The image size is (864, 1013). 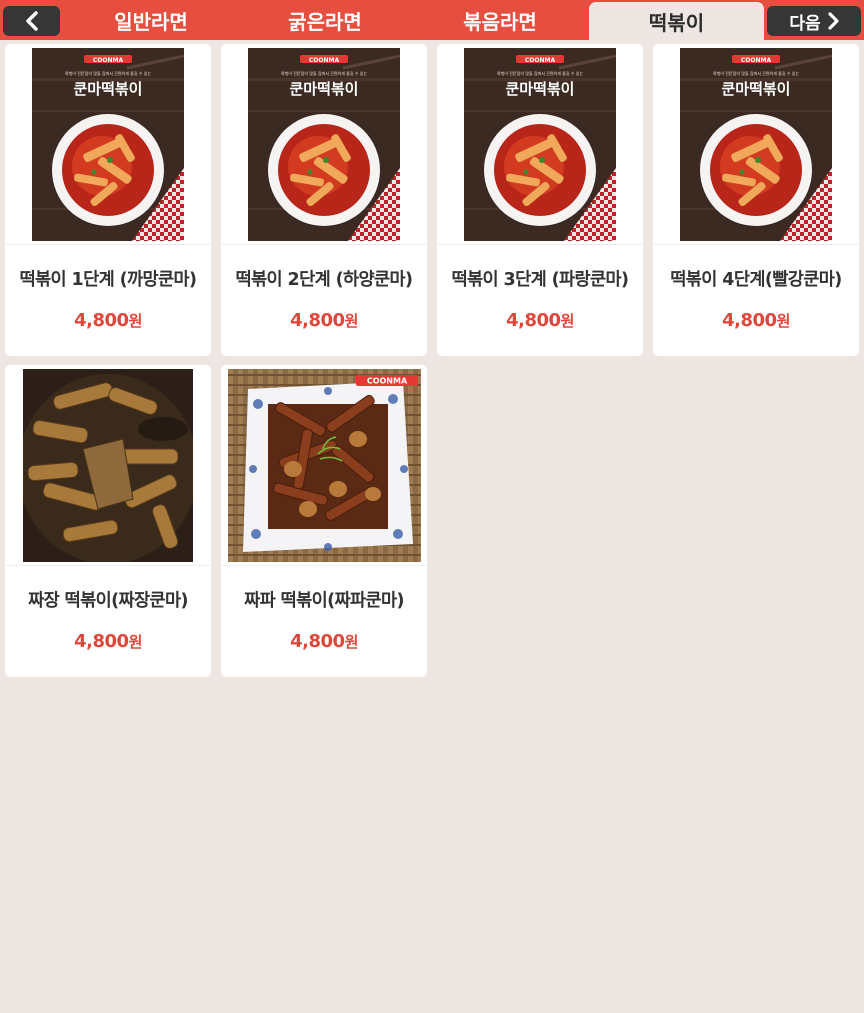 I want to click on next-button: 다음, so click(x=814, y=21).